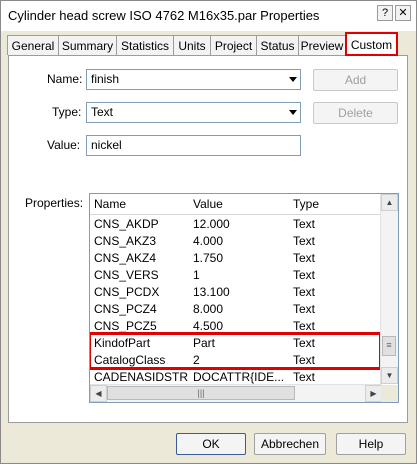  I want to click on row-name: CNS_PCZ4, so click(125, 309).